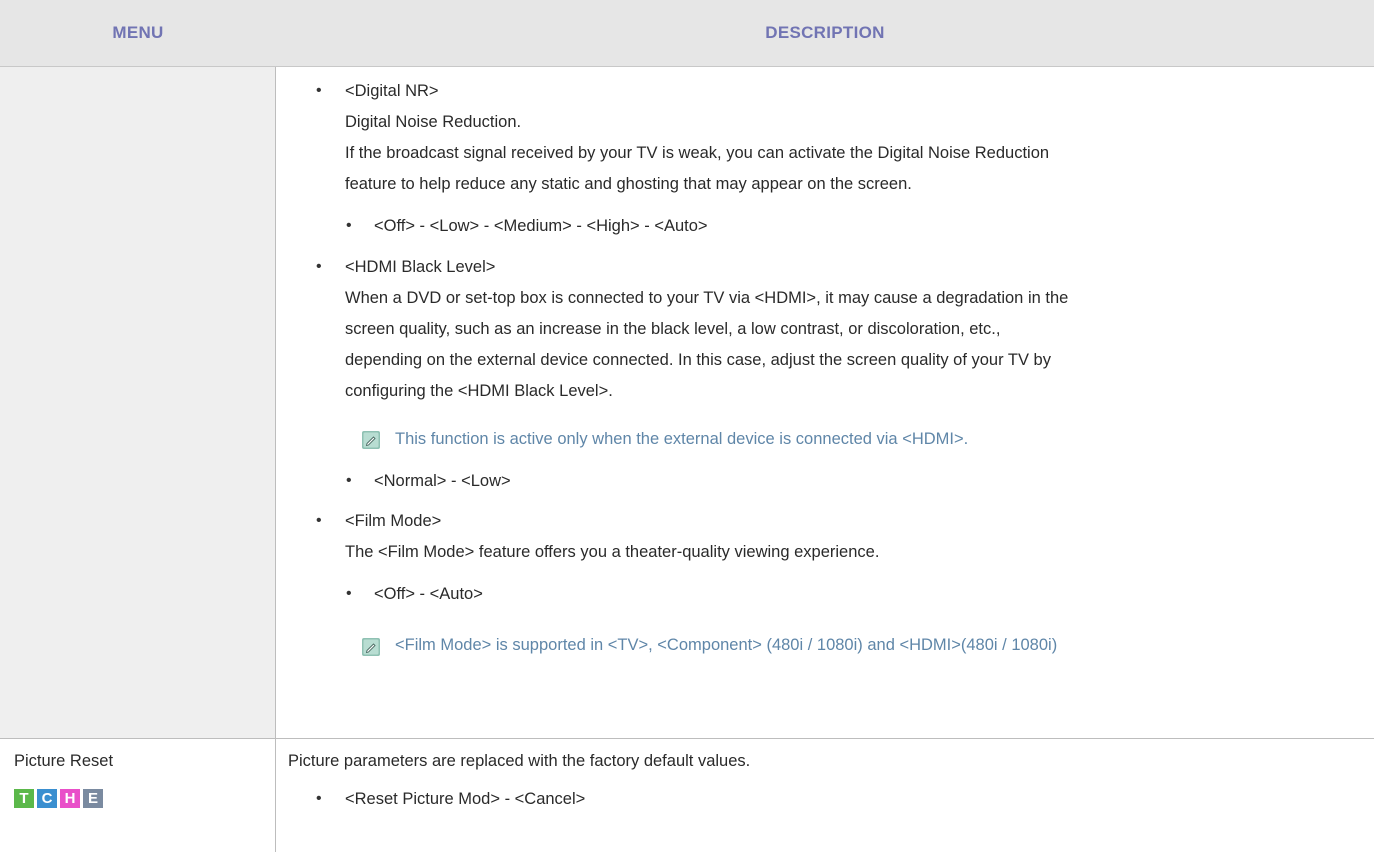  What do you see at coordinates (392, 91) in the screenshot?
I see `digital-nr-title: <Digital NR>` at bounding box center [392, 91].